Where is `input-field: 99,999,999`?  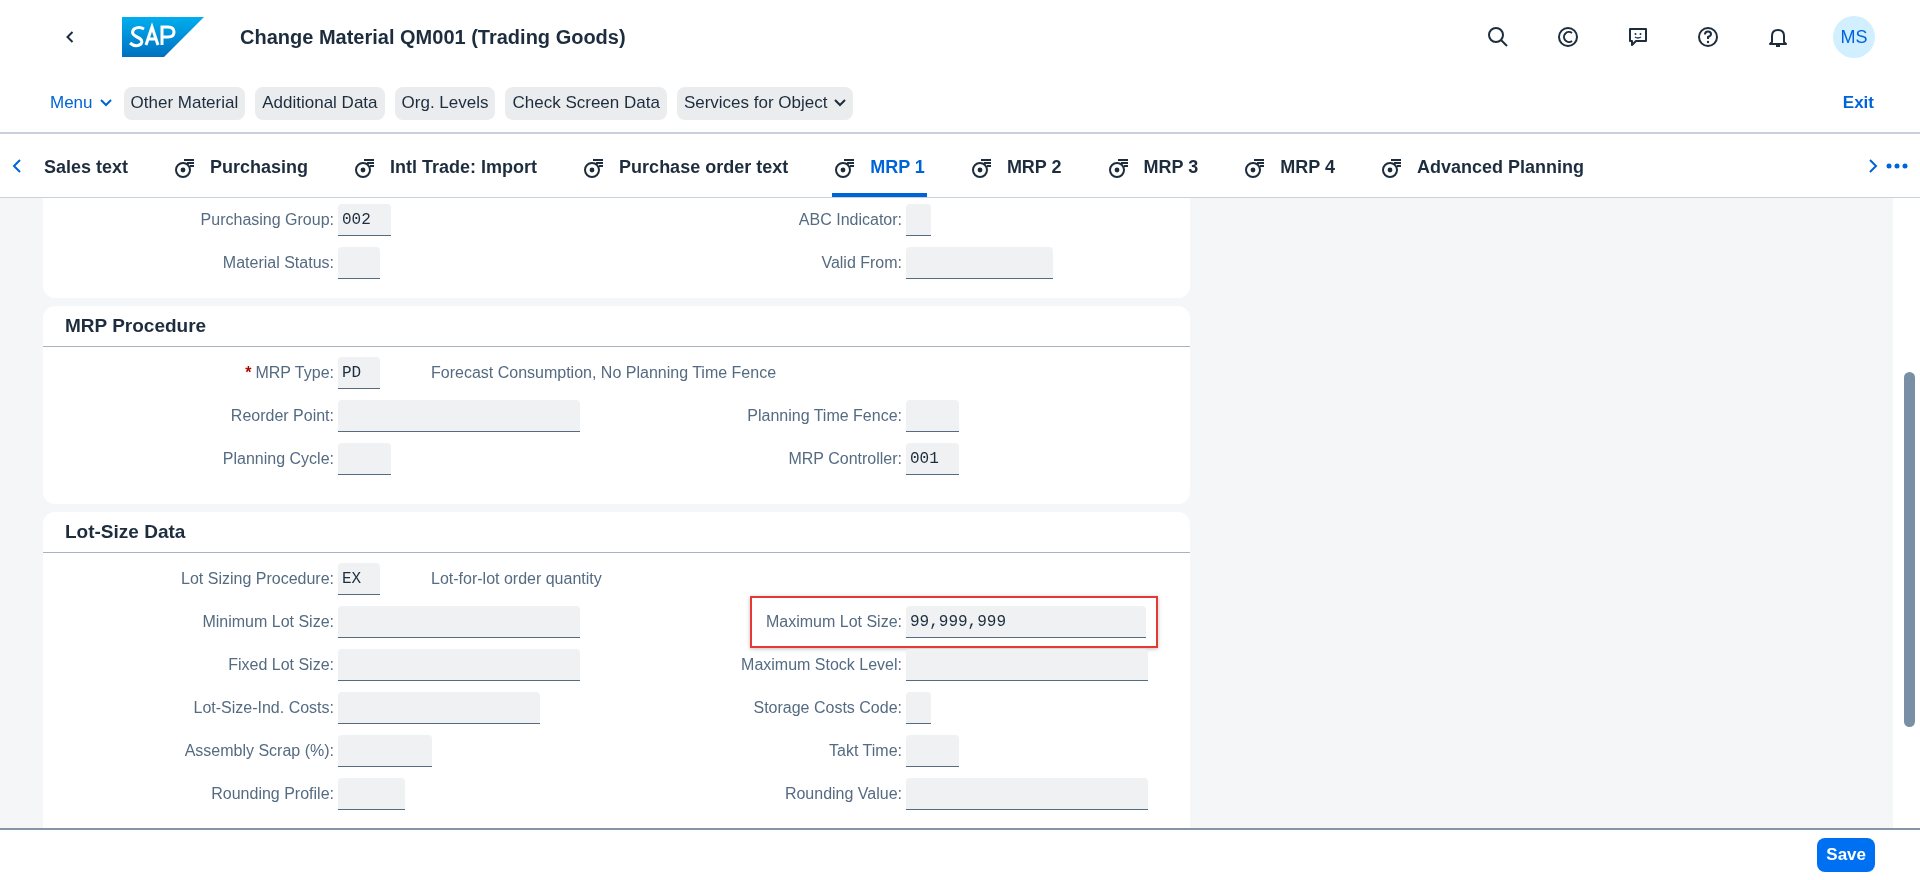 input-field: 99,999,999 is located at coordinates (1026, 621).